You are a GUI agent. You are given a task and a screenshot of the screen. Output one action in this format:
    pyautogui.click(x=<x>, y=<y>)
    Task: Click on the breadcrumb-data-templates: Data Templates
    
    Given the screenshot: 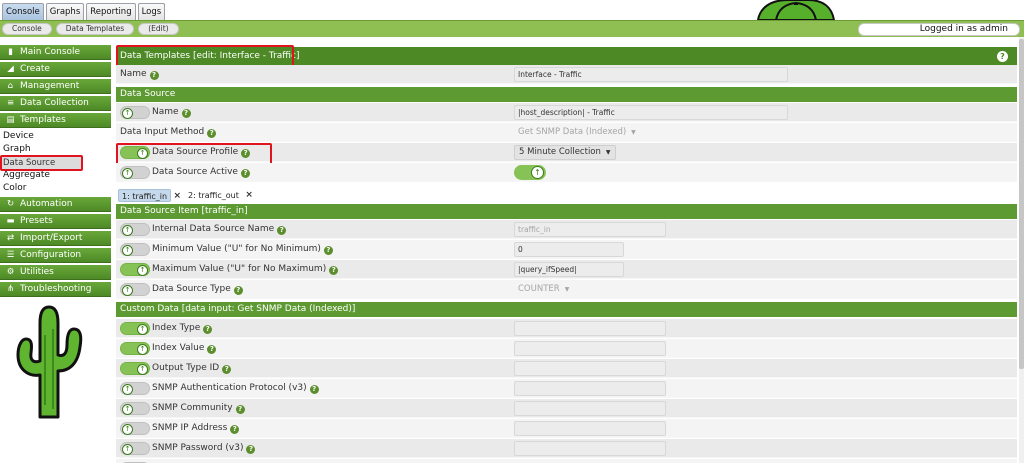 What is the action you would take?
    pyautogui.click(x=95, y=29)
    